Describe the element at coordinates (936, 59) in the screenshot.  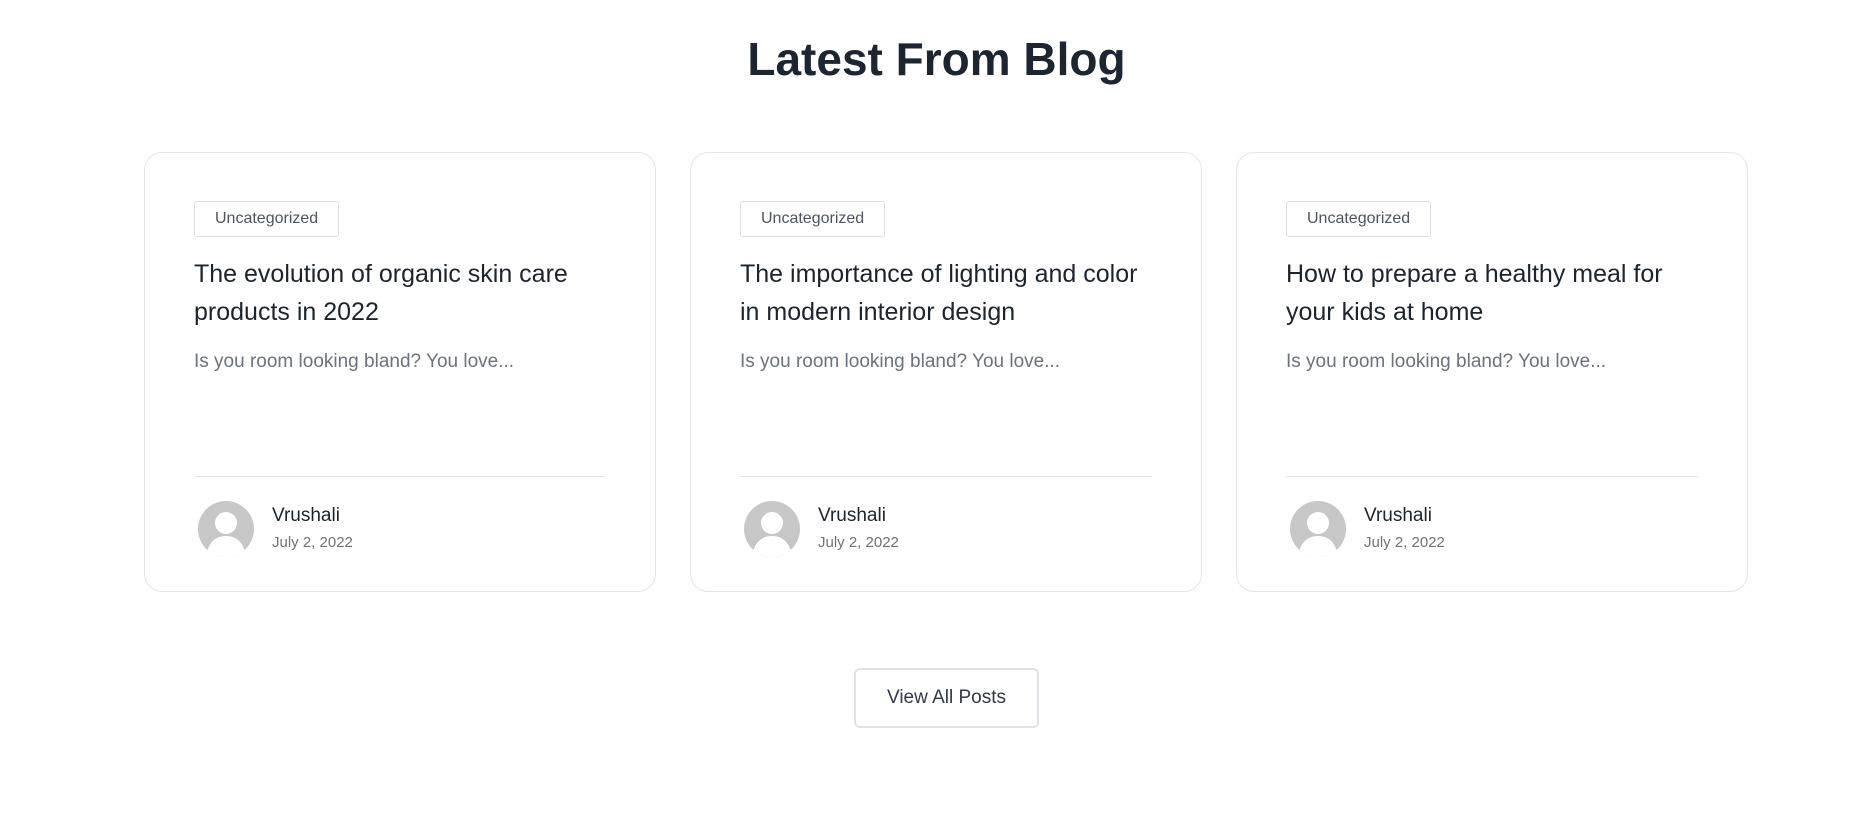
I see `section-title: Latest From Blog` at that location.